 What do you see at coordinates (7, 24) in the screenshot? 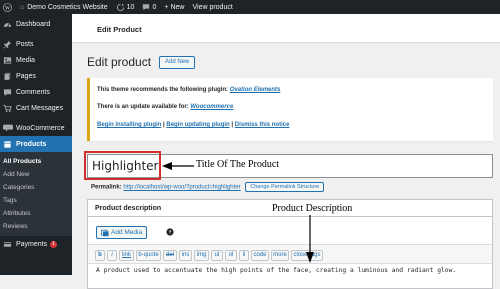
I see `dashboard-icon` at bounding box center [7, 24].